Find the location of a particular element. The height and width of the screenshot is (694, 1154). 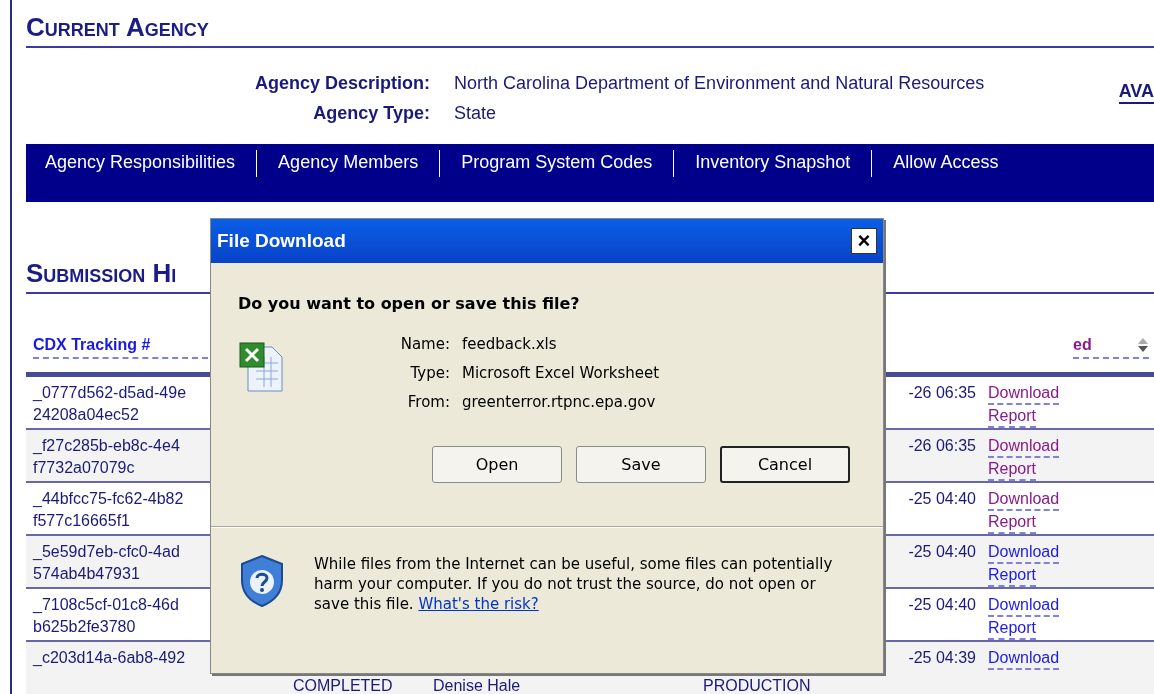

file-info-label: From: is located at coordinates (428, 402).